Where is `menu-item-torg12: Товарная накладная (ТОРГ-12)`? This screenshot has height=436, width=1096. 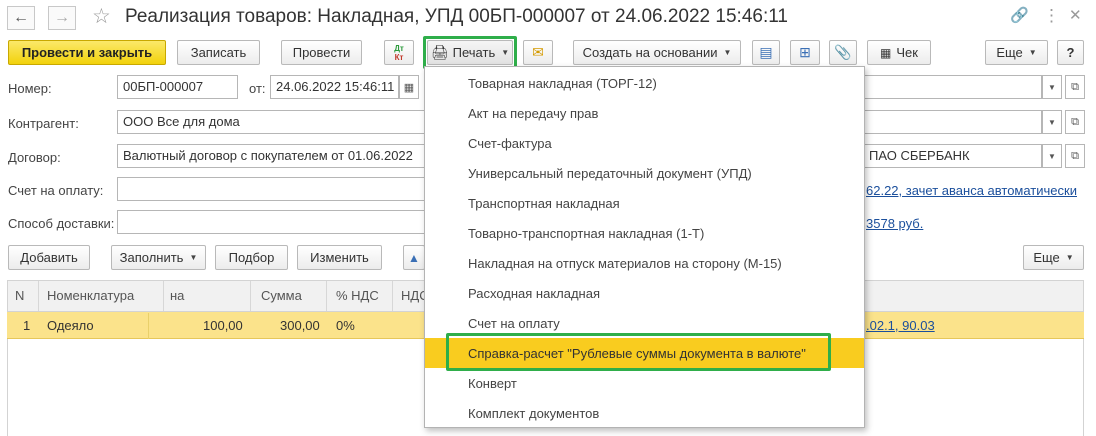
menu-item-torg12: Товарная накладная (ТОРГ-12) is located at coordinates (644, 83).